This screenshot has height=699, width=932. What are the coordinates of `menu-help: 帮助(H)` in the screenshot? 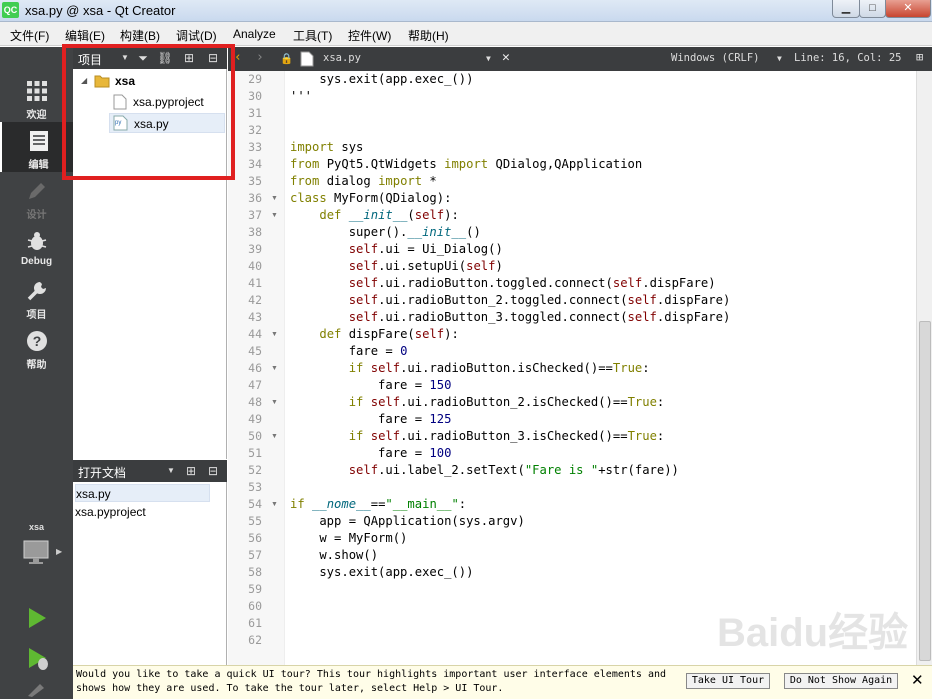 It's located at (428, 35).